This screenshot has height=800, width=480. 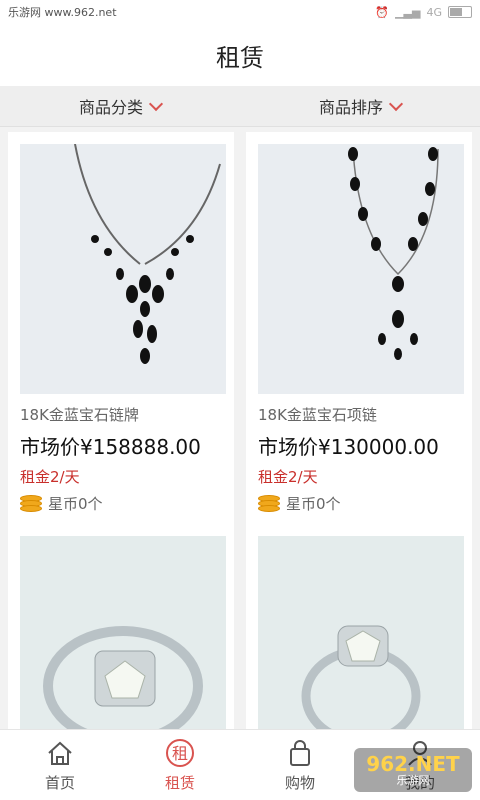 What do you see at coordinates (110, 447) in the screenshot?
I see `product-price: 市场价¥158888.00` at bounding box center [110, 447].